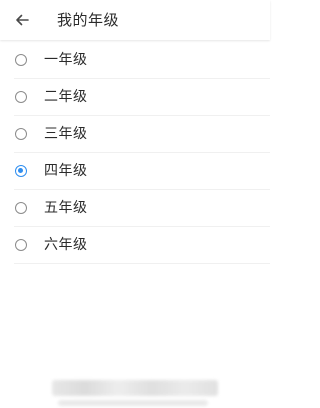 The width and height of the screenshot is (320, 408). I want to click on radio-button-checked, so click(21, 171).